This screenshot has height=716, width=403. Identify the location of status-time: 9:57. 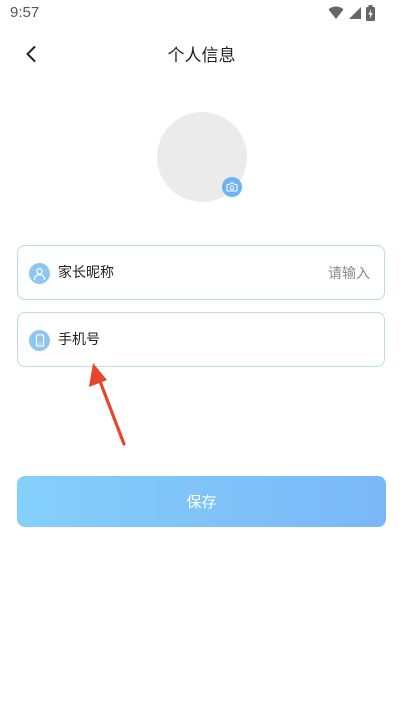
(25, 12).